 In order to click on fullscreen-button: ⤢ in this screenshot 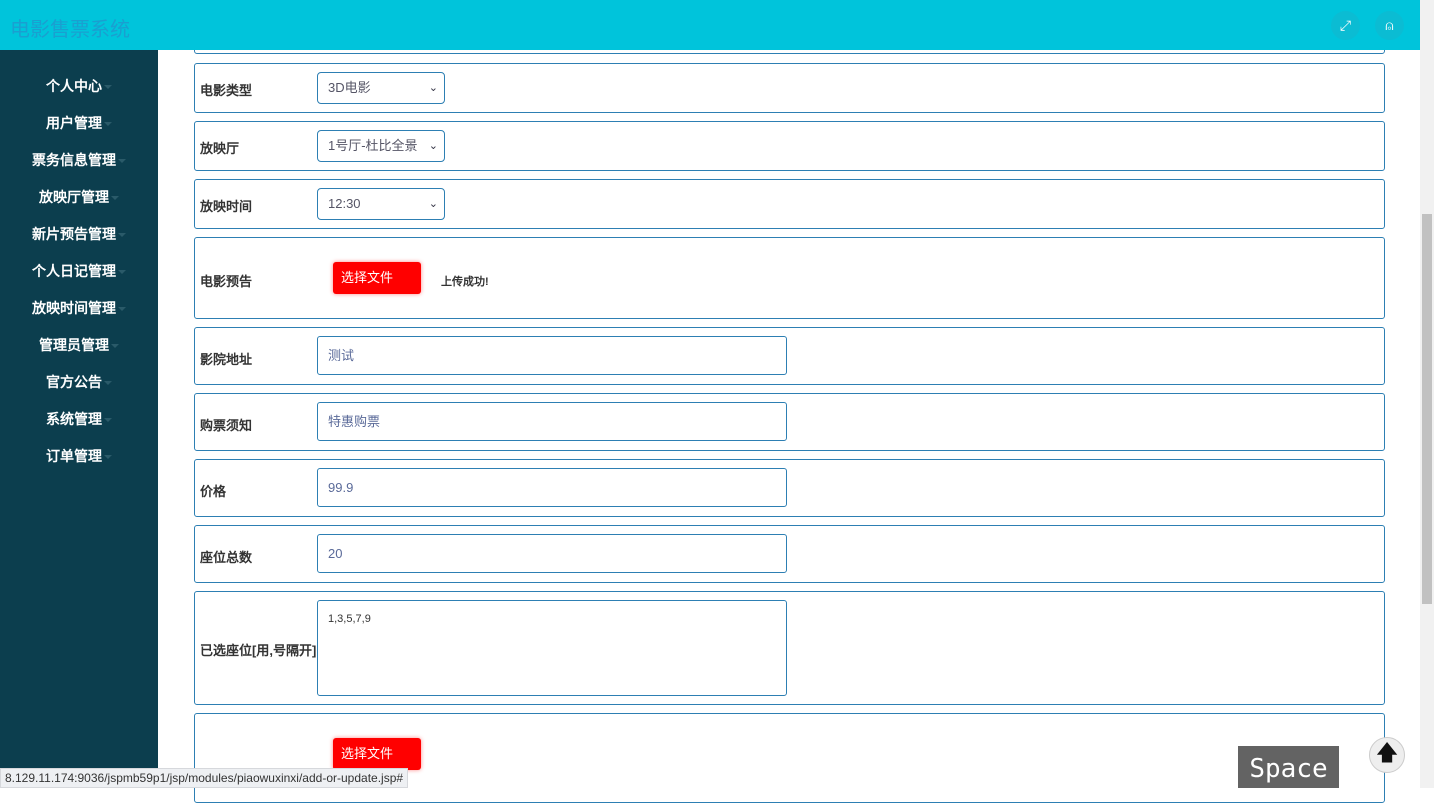, I will do `click(1345, 25)`.